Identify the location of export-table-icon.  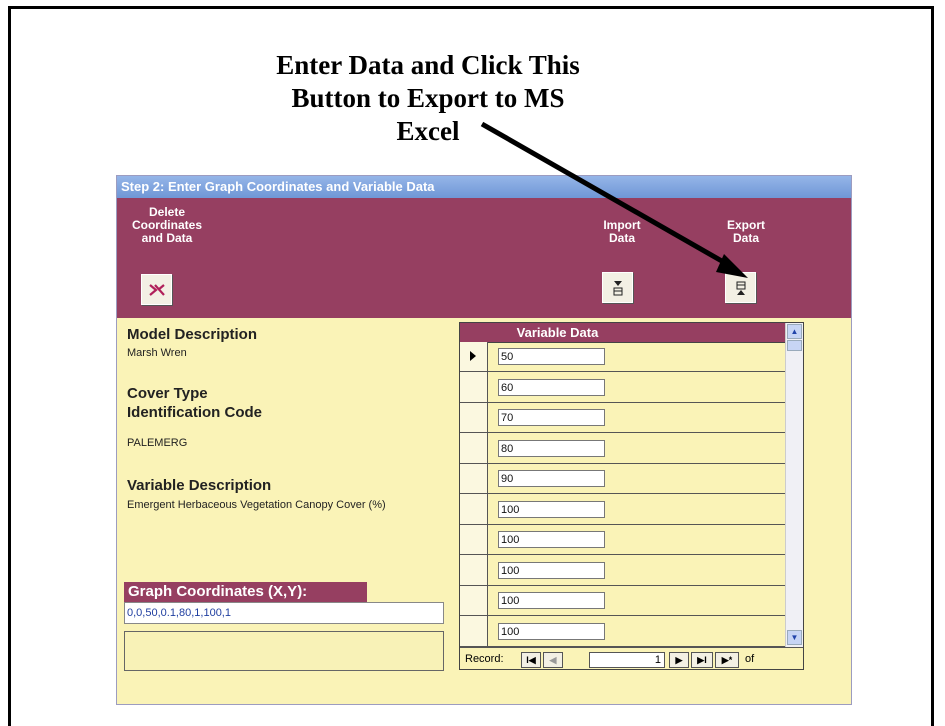
(740, 288).